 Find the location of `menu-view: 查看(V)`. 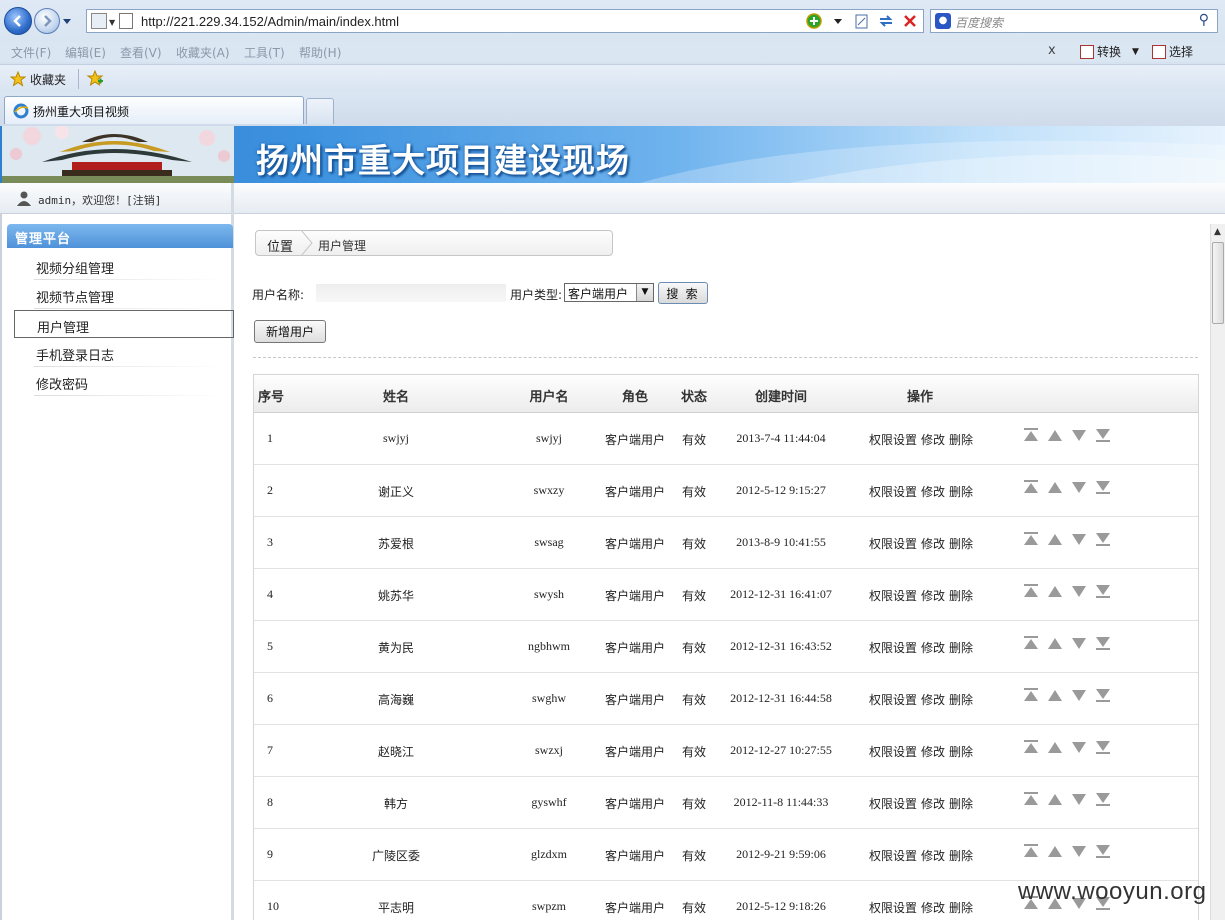

menu-view: 查看(V) is located at coordinates (141, 52).